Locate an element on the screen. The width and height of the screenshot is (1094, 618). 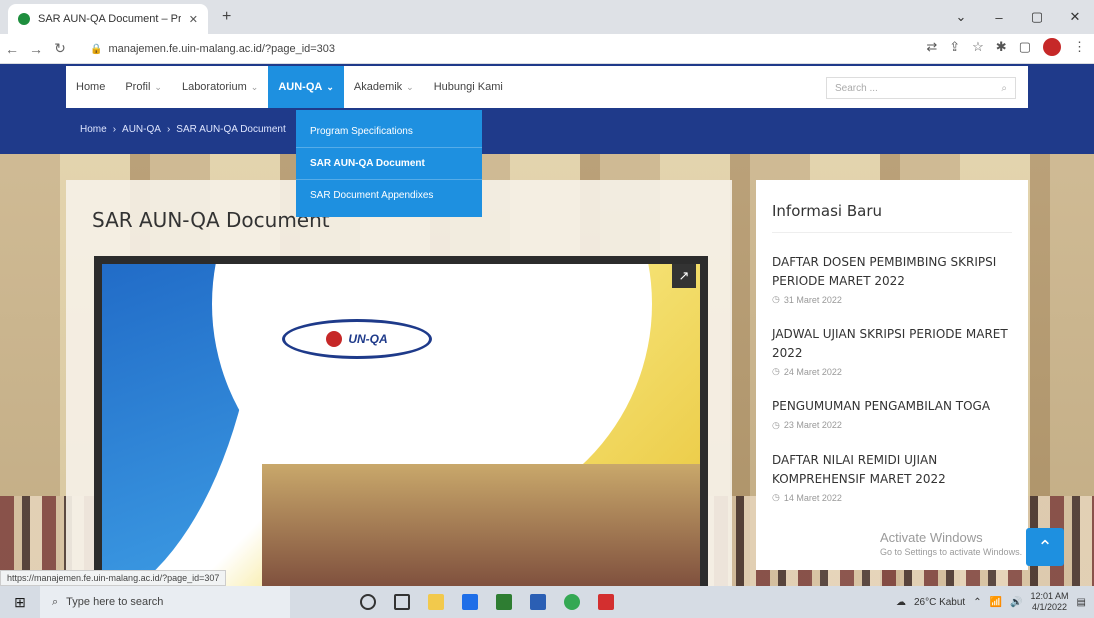
star-icon: ☆ is located at coordinates (978, 47).